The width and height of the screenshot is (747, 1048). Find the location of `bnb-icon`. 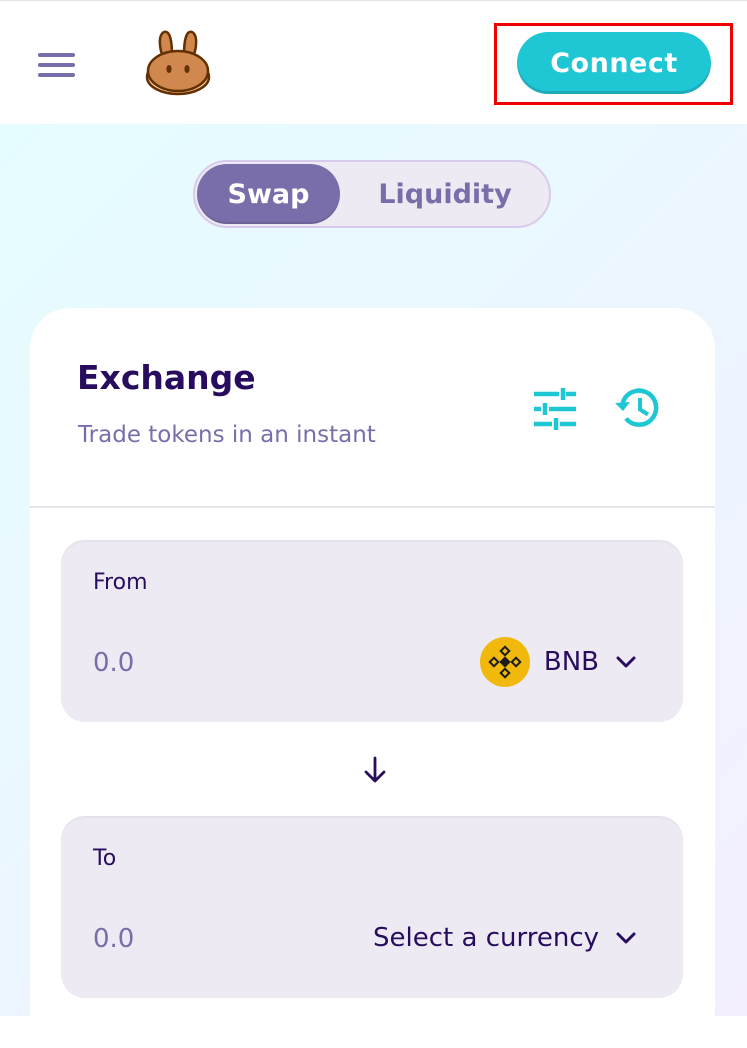

bnb-icon is located at coordinates (504, 662).